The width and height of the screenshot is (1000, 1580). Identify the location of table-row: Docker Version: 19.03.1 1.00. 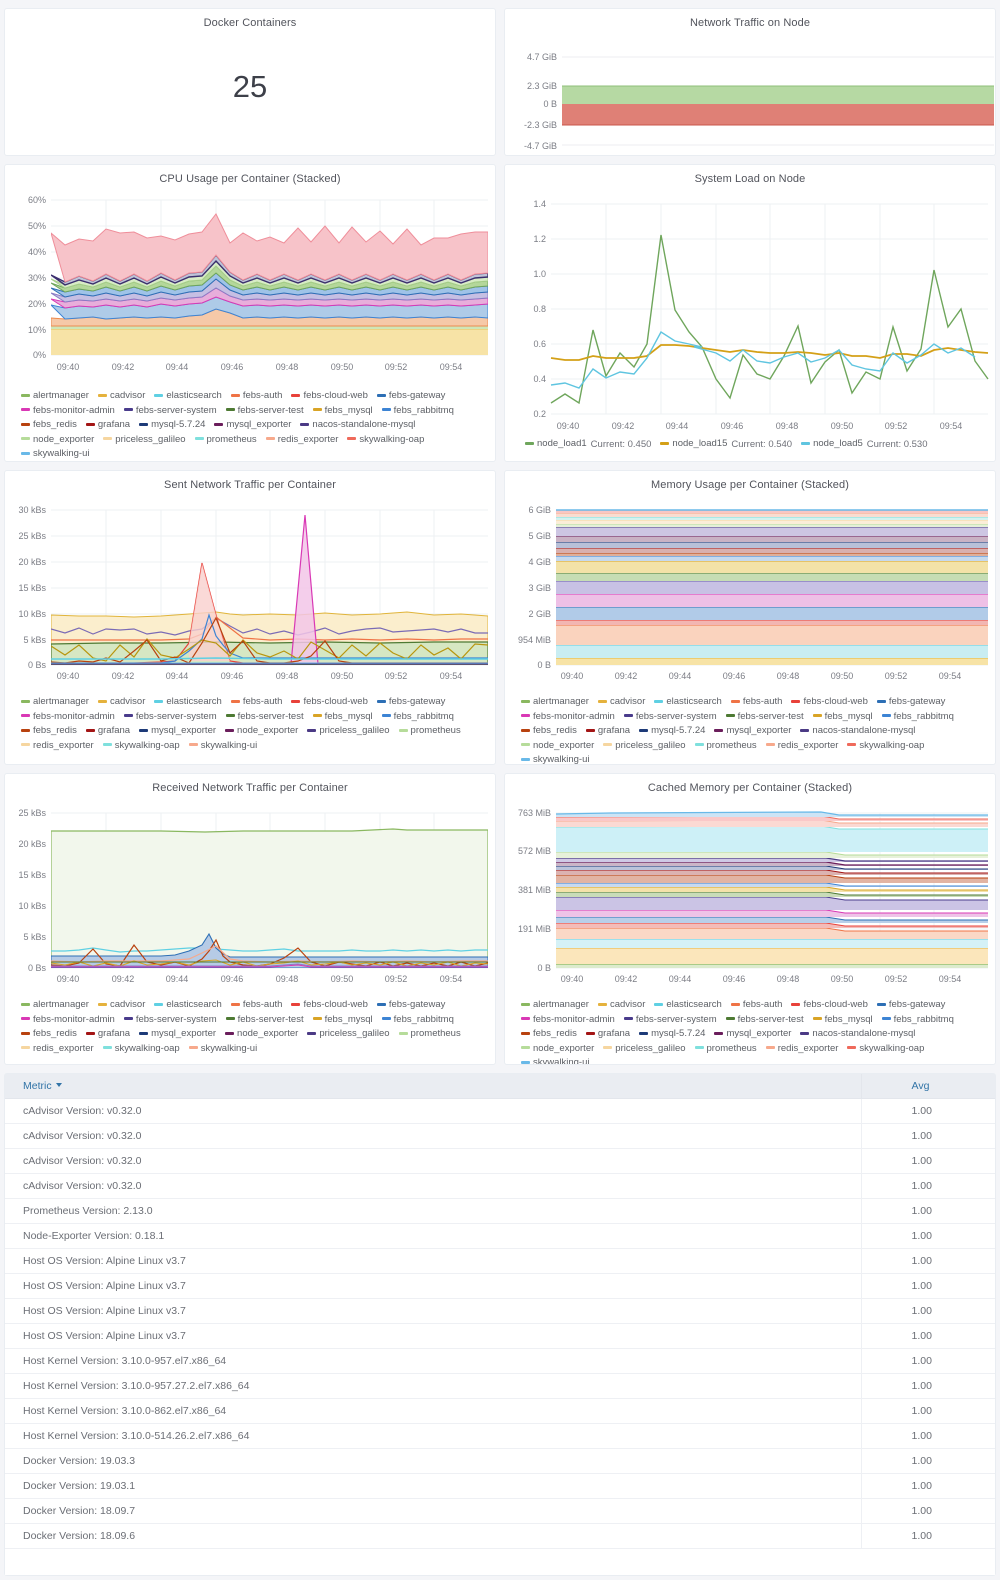
(500, 1486).